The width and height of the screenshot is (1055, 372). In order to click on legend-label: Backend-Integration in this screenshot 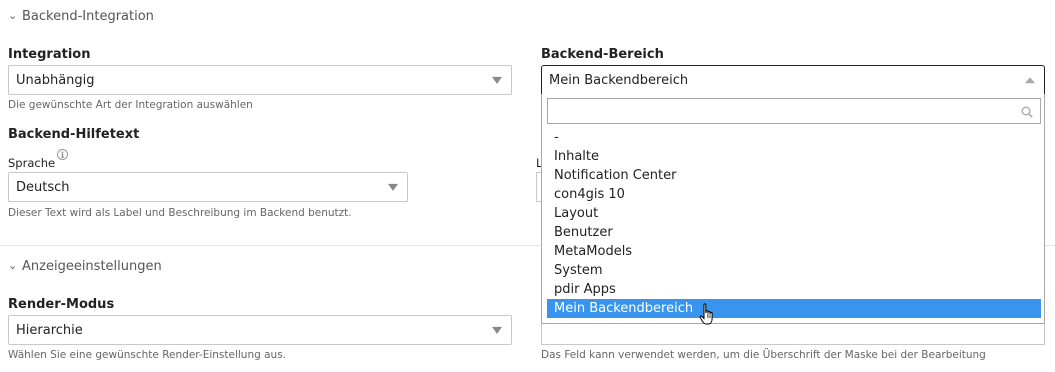, I will do `click(88, 16)`.